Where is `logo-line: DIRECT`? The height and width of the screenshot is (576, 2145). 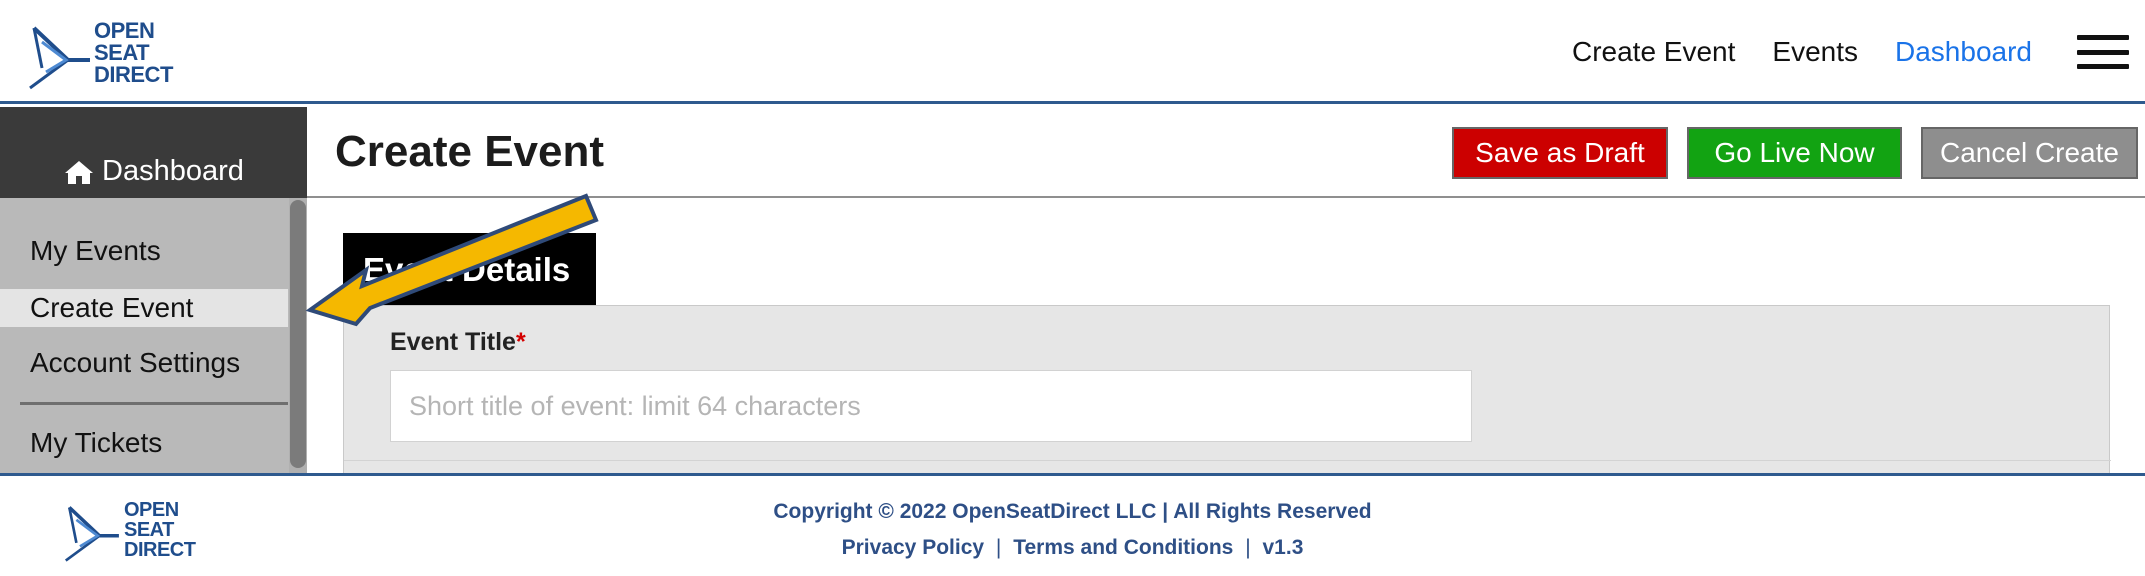 logo-line: DIRECT is located at coordinates (133, 74).